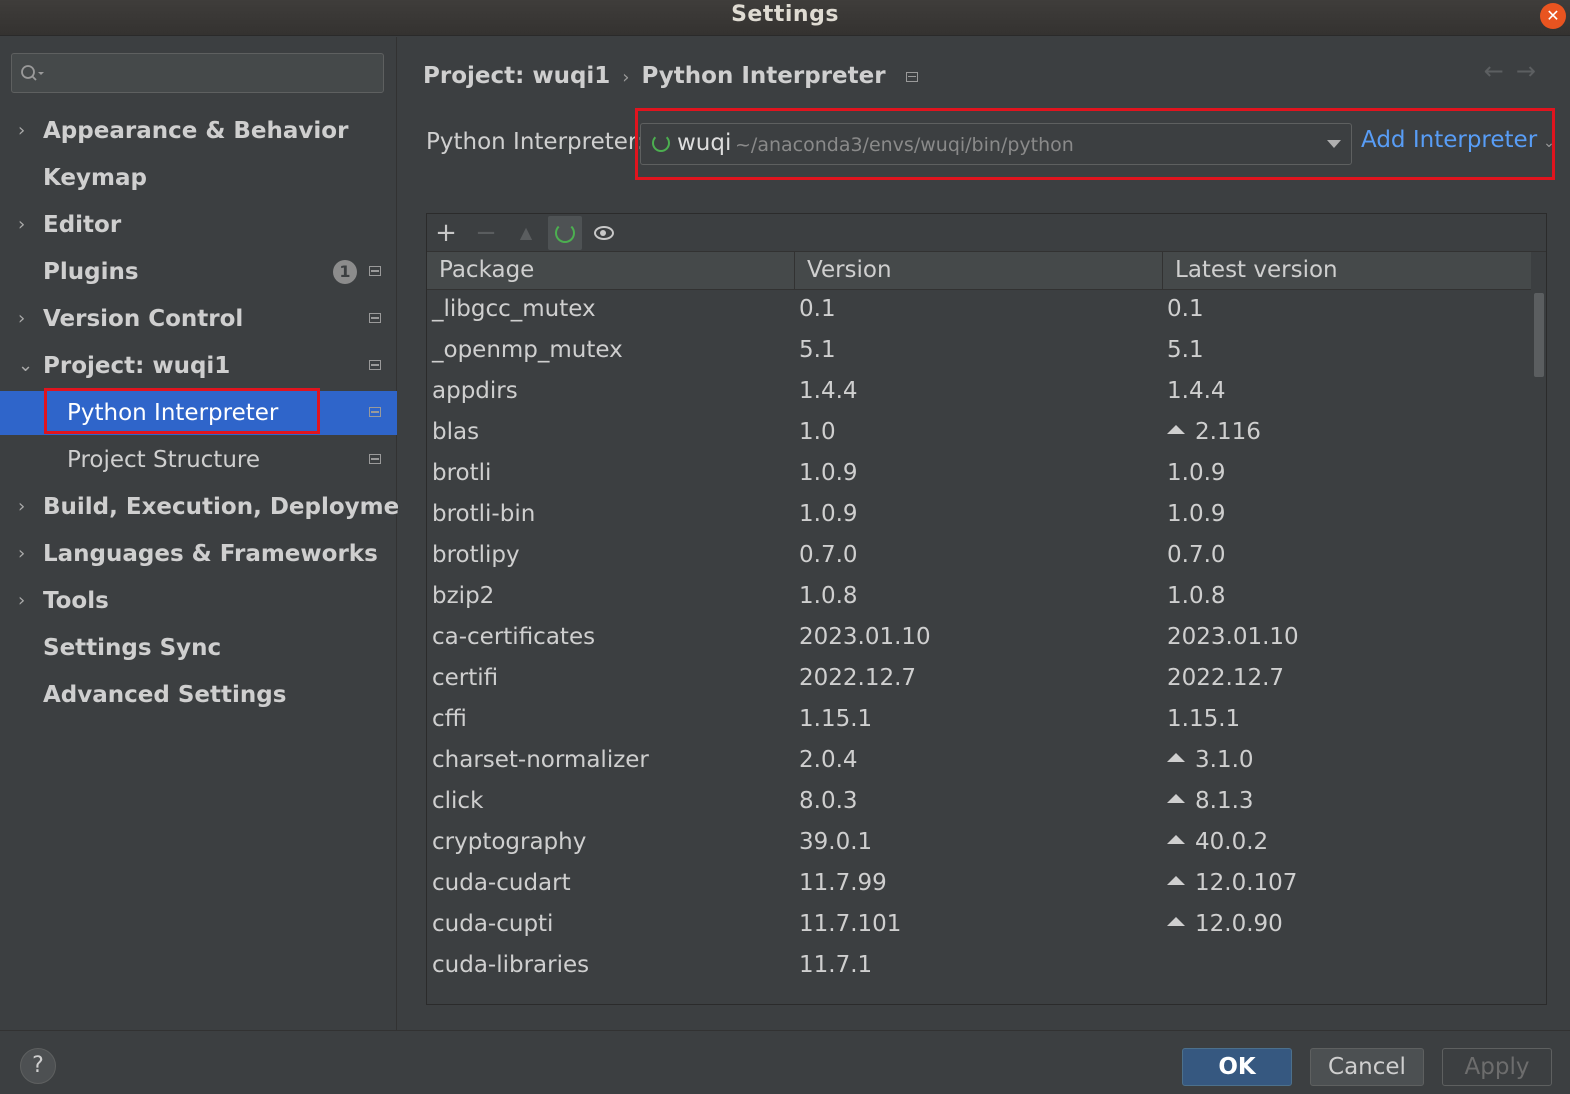 The image size is (1570, 1094). Describe the element at coordinates (458, 801) in the screenshot. I see `package-name-cell: click` at that location.